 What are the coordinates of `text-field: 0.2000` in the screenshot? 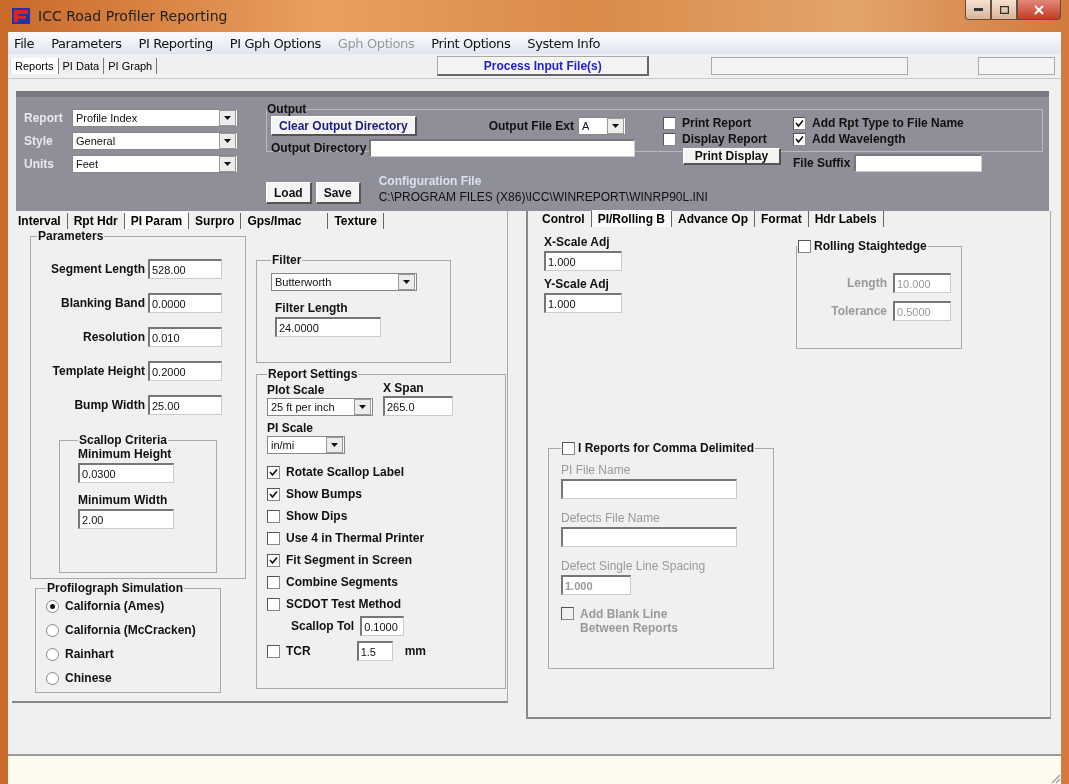 It's located at (185, 371).